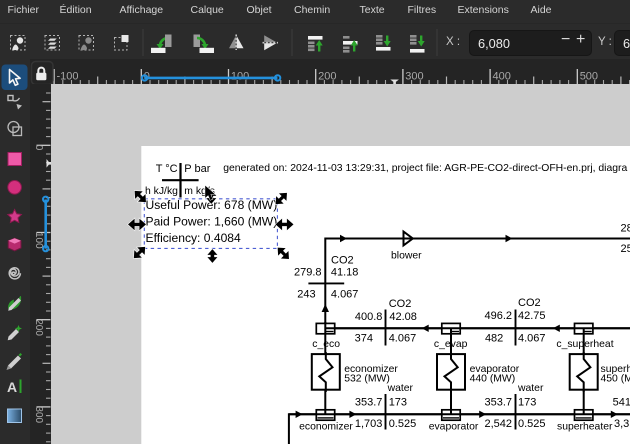 The height and width of the screenshot is (444, 630). What do you see at coordinates (589, 76) in the screenshot?
I see `svg-text: 500` at bounding box center [589, 76].